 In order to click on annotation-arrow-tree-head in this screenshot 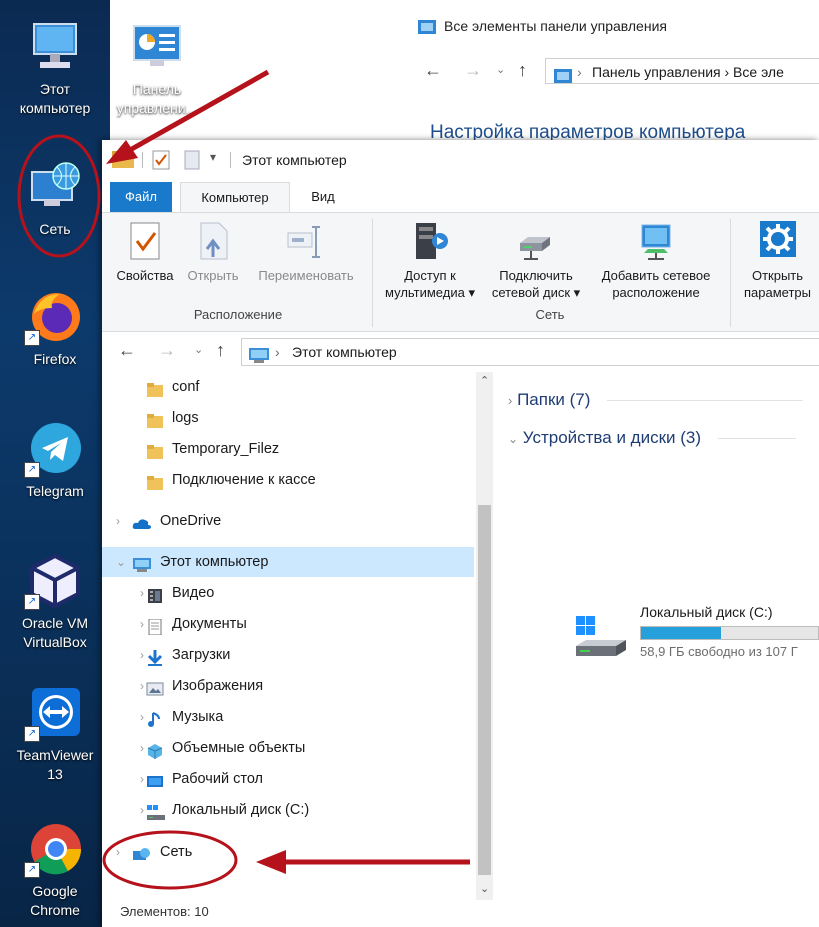, I will do `click(271, 862)`.